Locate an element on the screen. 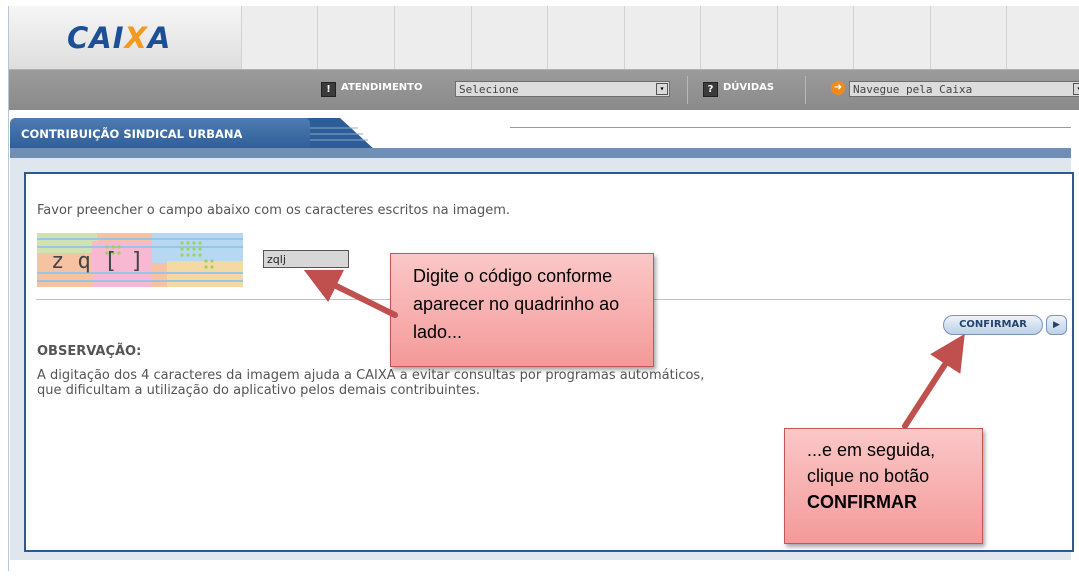 The image size is (1079, 577). arrow-to-button is located at coordinates (933, 381).